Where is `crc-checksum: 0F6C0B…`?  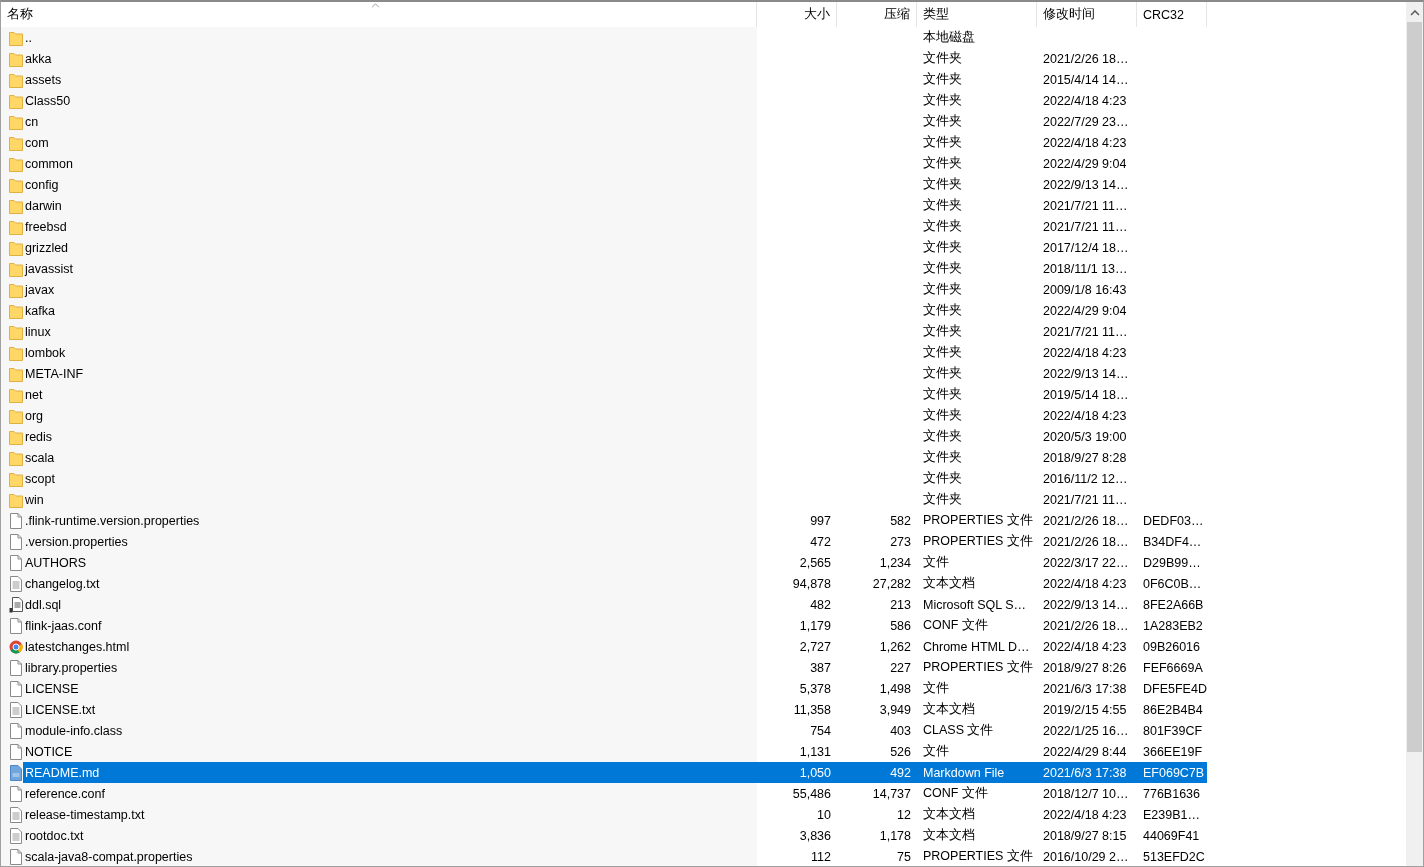 crc-checksum: 0F6C0B… is located at coordinates (1172, 583).